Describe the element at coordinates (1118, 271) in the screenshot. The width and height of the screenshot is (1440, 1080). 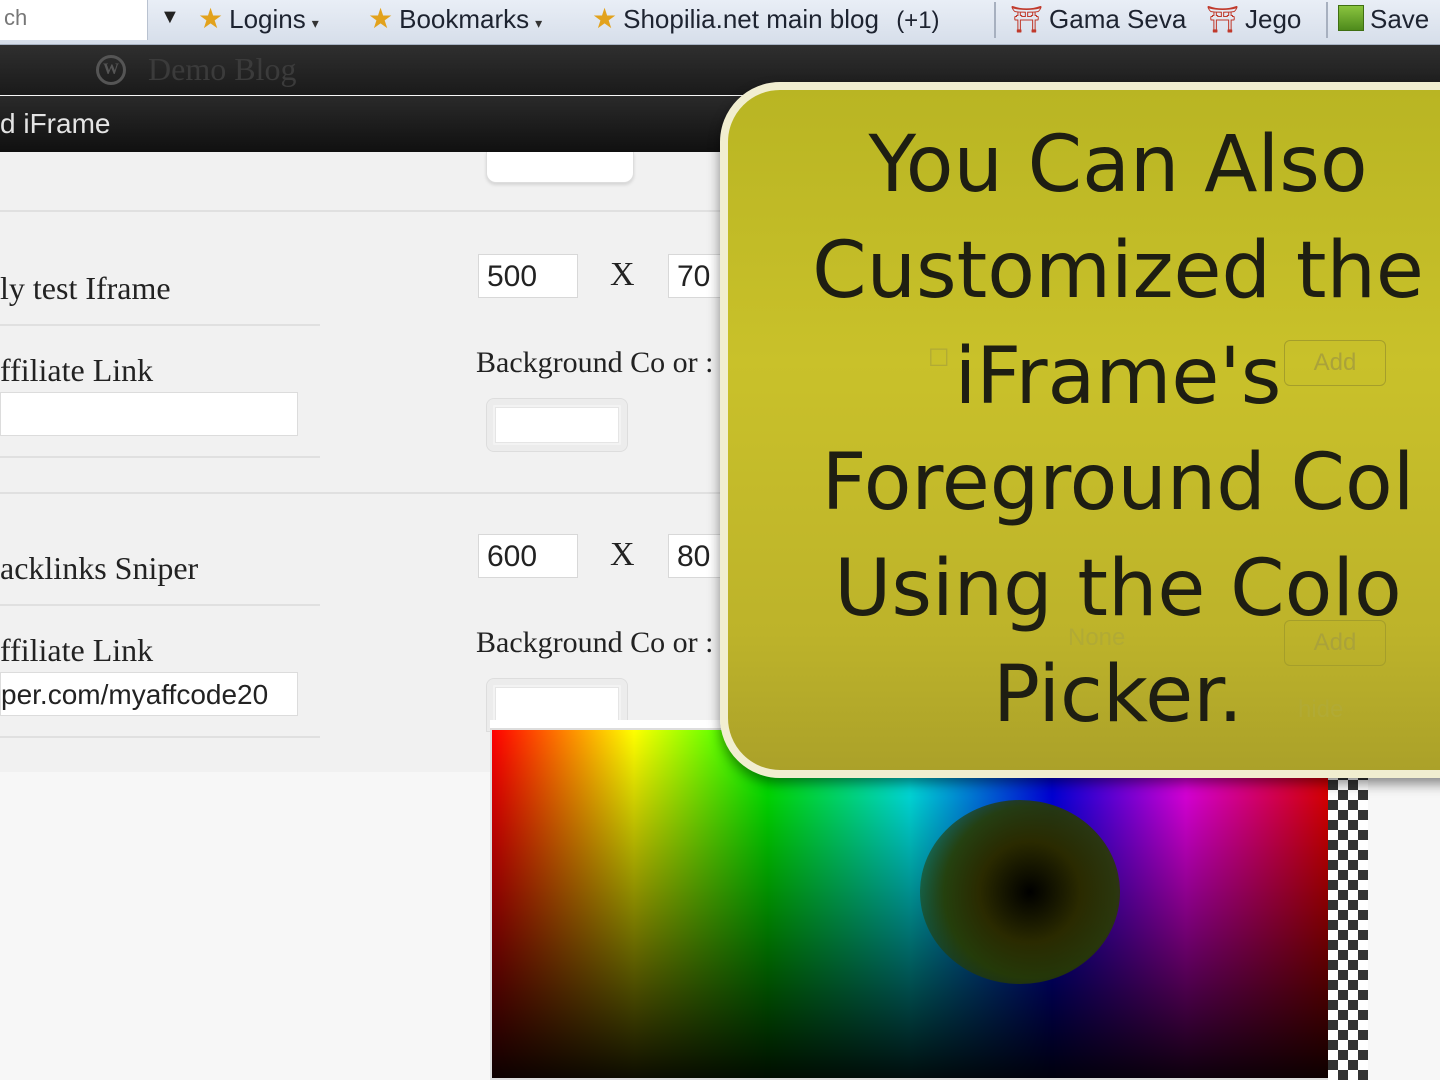
I see `callout-line: Customized the` at that location.